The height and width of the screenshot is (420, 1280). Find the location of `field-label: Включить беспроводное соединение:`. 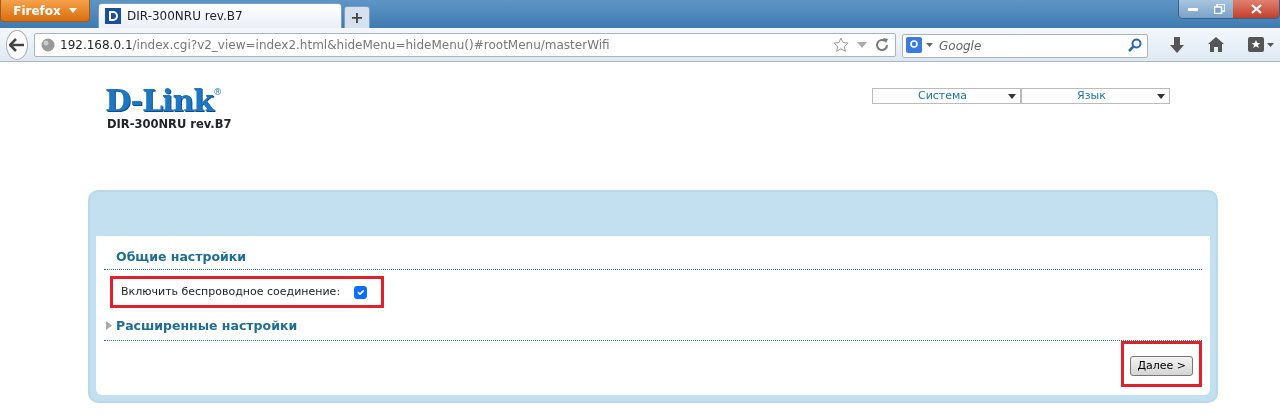

field-label: Включить беспроводное соединение: is located at coordinates (231, 291).